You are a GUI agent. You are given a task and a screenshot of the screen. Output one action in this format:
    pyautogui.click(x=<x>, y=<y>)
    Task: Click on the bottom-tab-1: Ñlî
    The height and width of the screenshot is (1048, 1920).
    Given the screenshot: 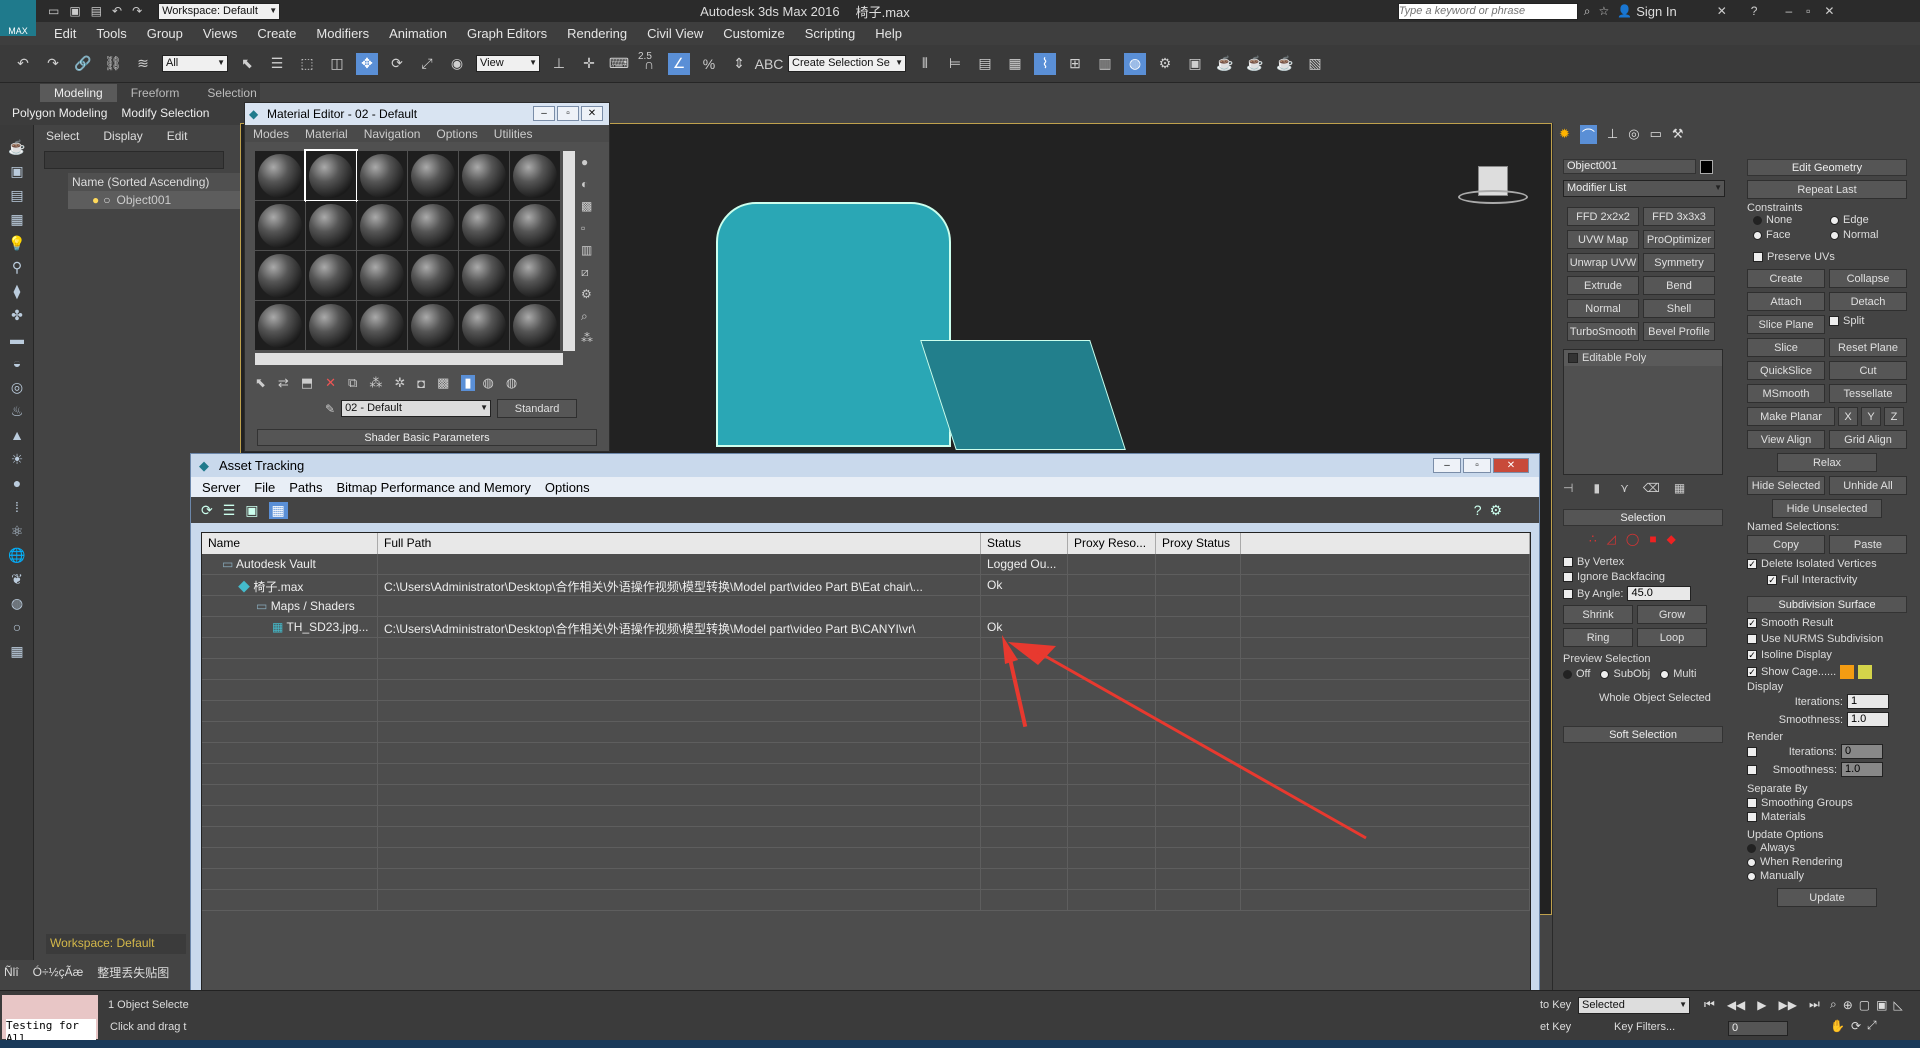 What is the action you would take?
    pyautogui.click(x=11, y=972)
    